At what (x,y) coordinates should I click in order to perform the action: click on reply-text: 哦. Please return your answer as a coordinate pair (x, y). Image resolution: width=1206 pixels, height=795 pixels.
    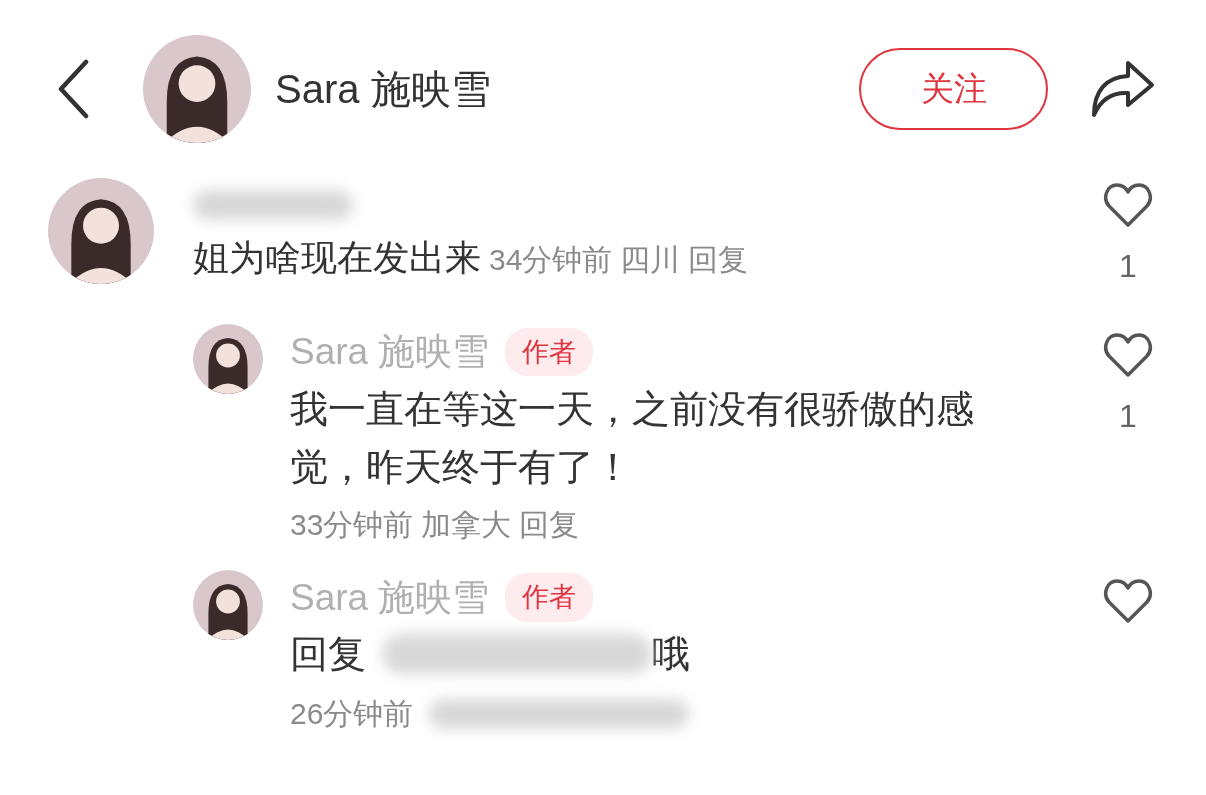
    Looking at the image, I should click on (671, 654).